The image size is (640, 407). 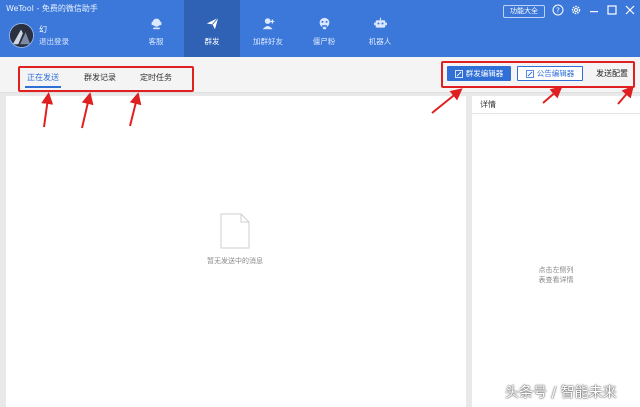 I want to click on notice-editor-button: 公告编辑器, so click(x=550, y=73).